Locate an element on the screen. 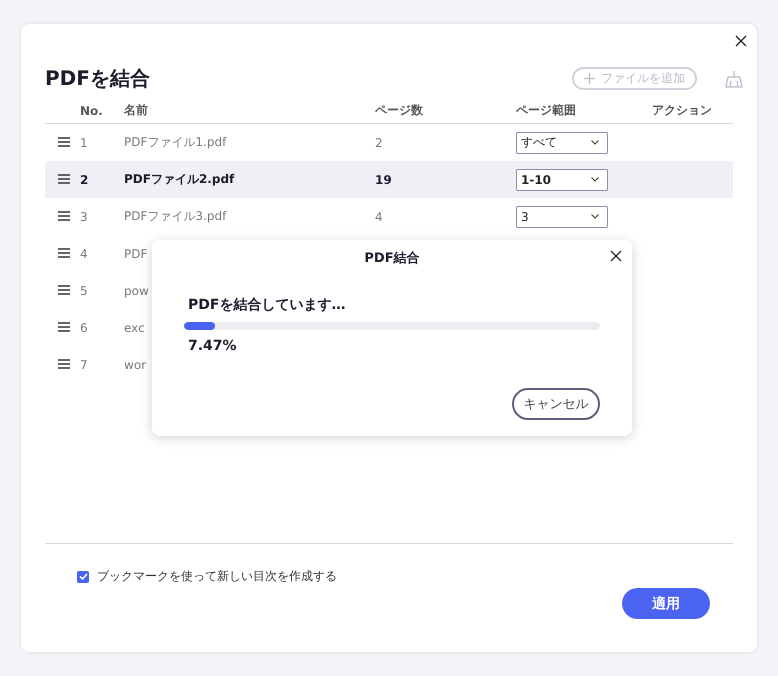 The width and height of the screenshot is (778, 676). table-cell-text: 6 is located at coordinates (84, 327).